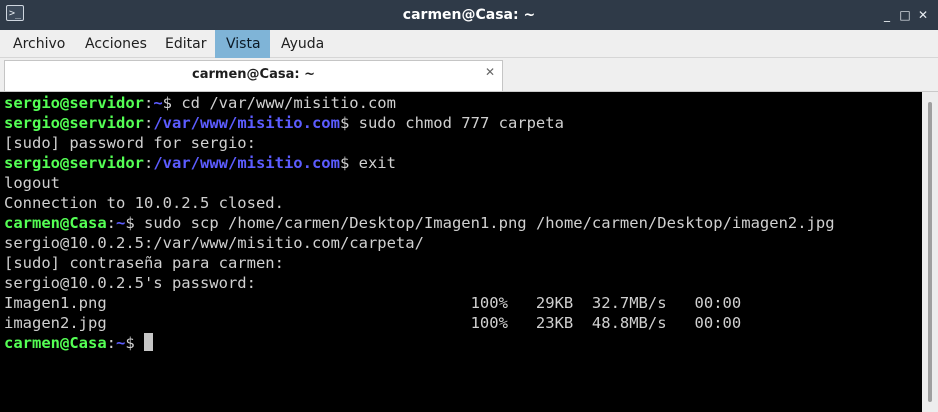 This screenshot has height=412, width=938. I want to click on tab-strip: carmen@Casa: ~ ✕, so click(469, 75).